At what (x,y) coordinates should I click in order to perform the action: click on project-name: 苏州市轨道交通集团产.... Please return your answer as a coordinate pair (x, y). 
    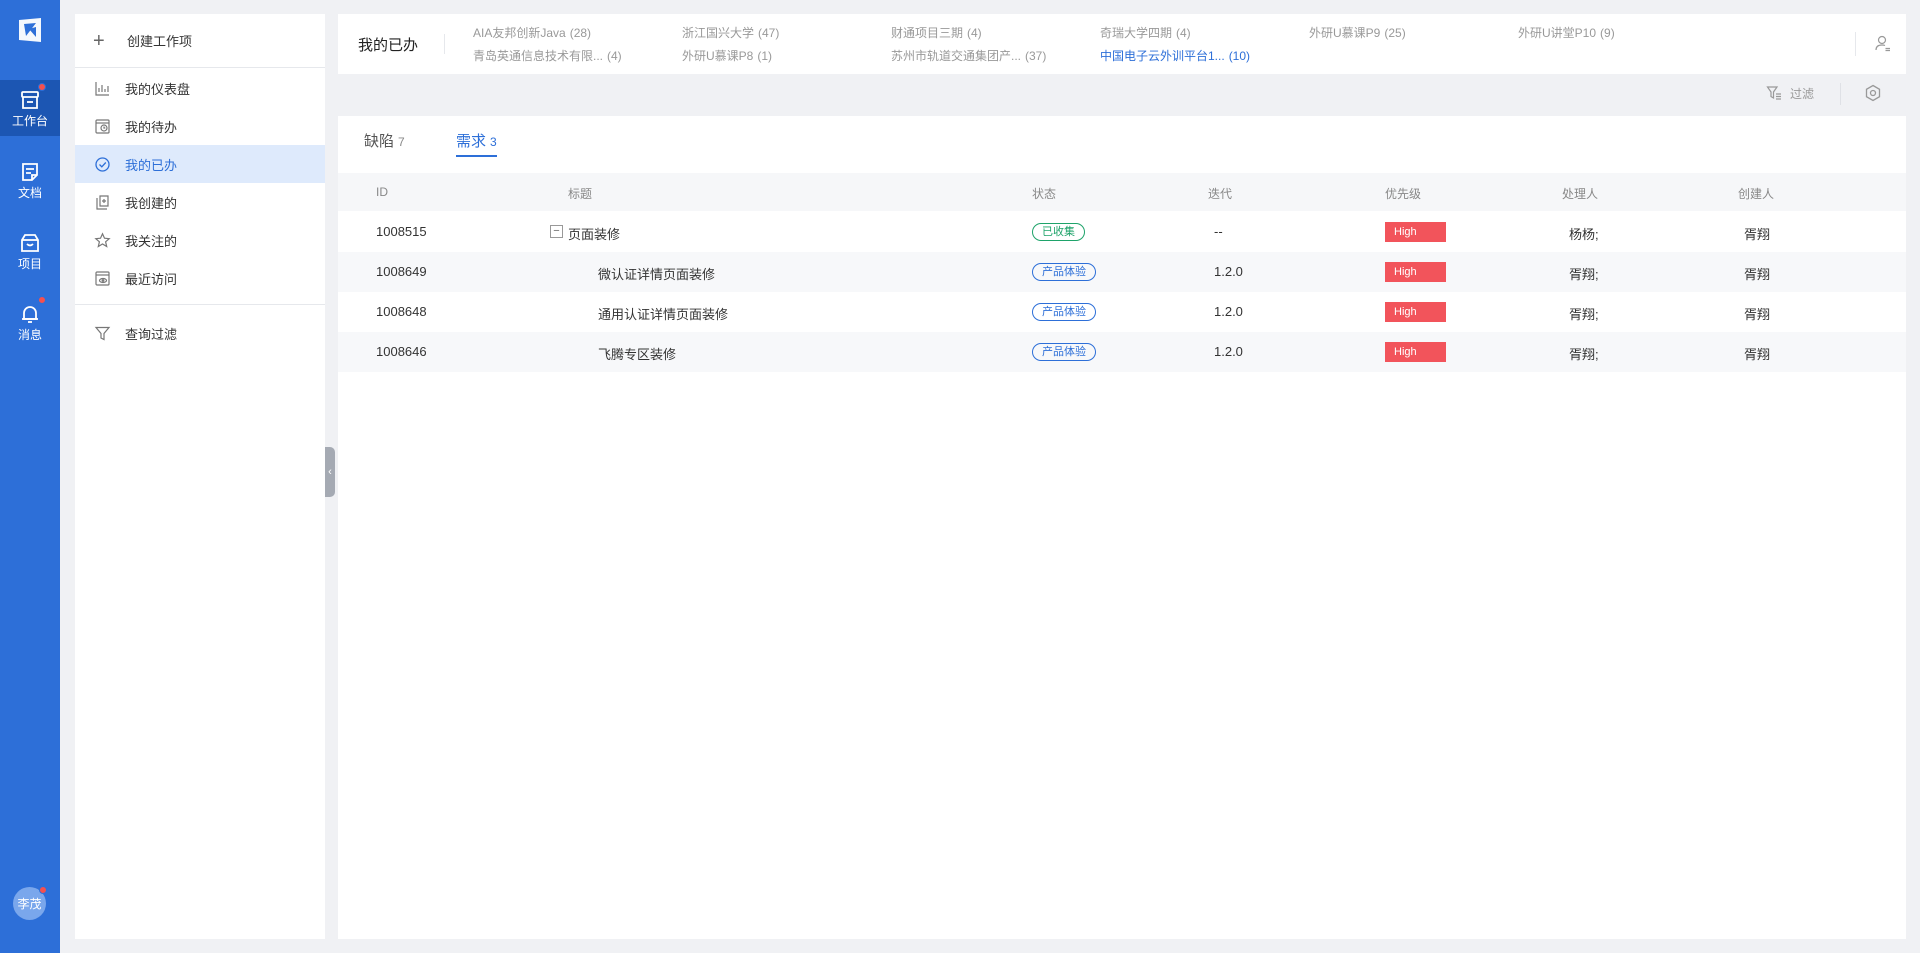
    Looking at the image, I should click on (956, 56).